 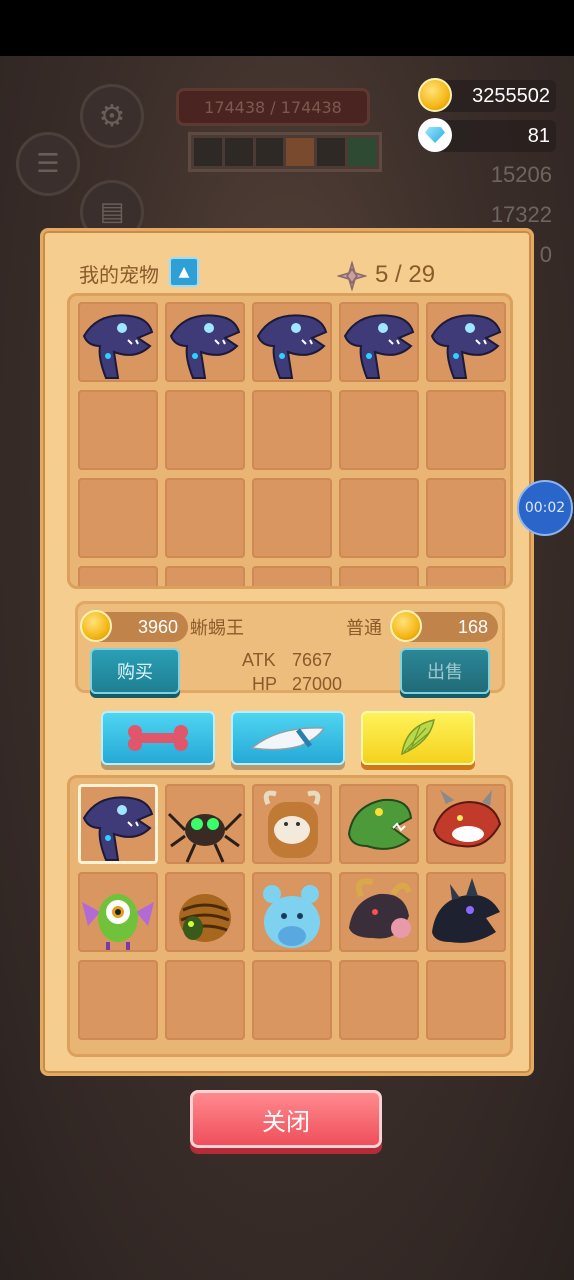 I want to click on gold-counter: 3255502, so click(x=487, y=95).